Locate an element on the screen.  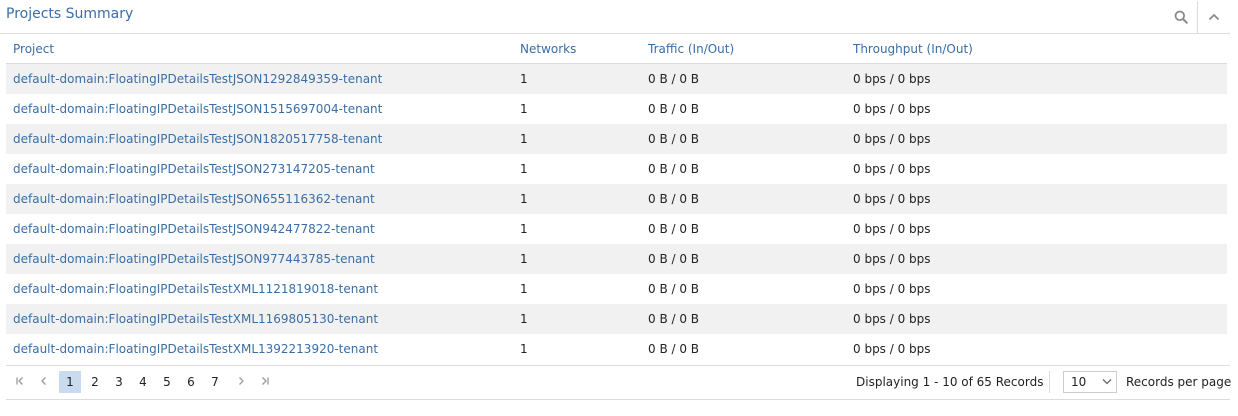
next-page-icon is located at coordinates (241, 381).